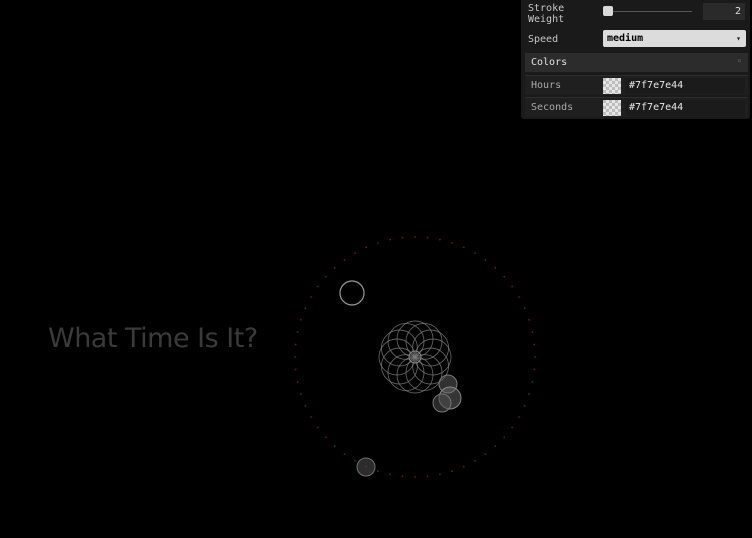 The width and height of the screenshot is (752, 538). I want to click on seconds-color-input: #7f7e7e44, so click(685, 108).